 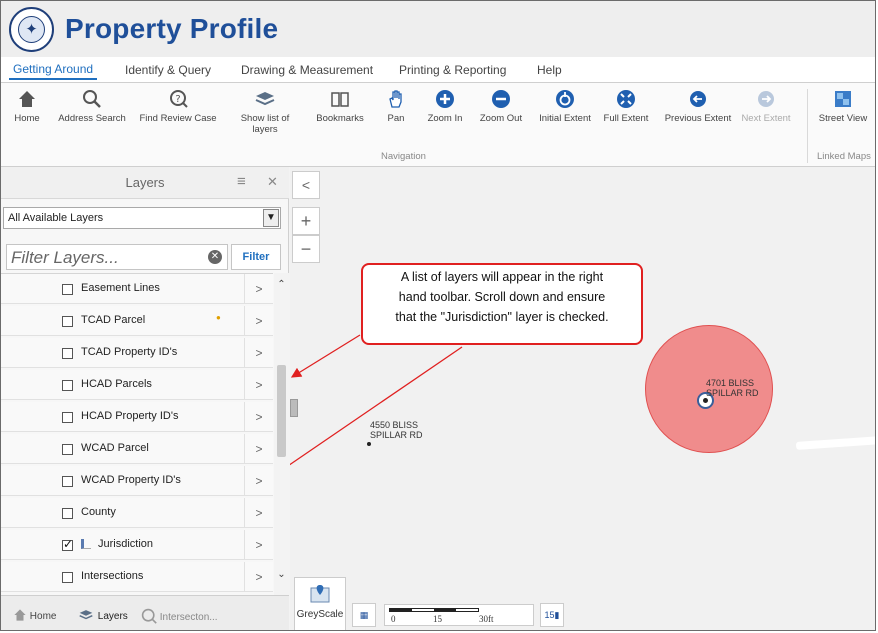 What do you see at coordinates (241, 181) in the screenshot?
I see `panel-menu-icon: ≡` at bounding box center [241, 181].